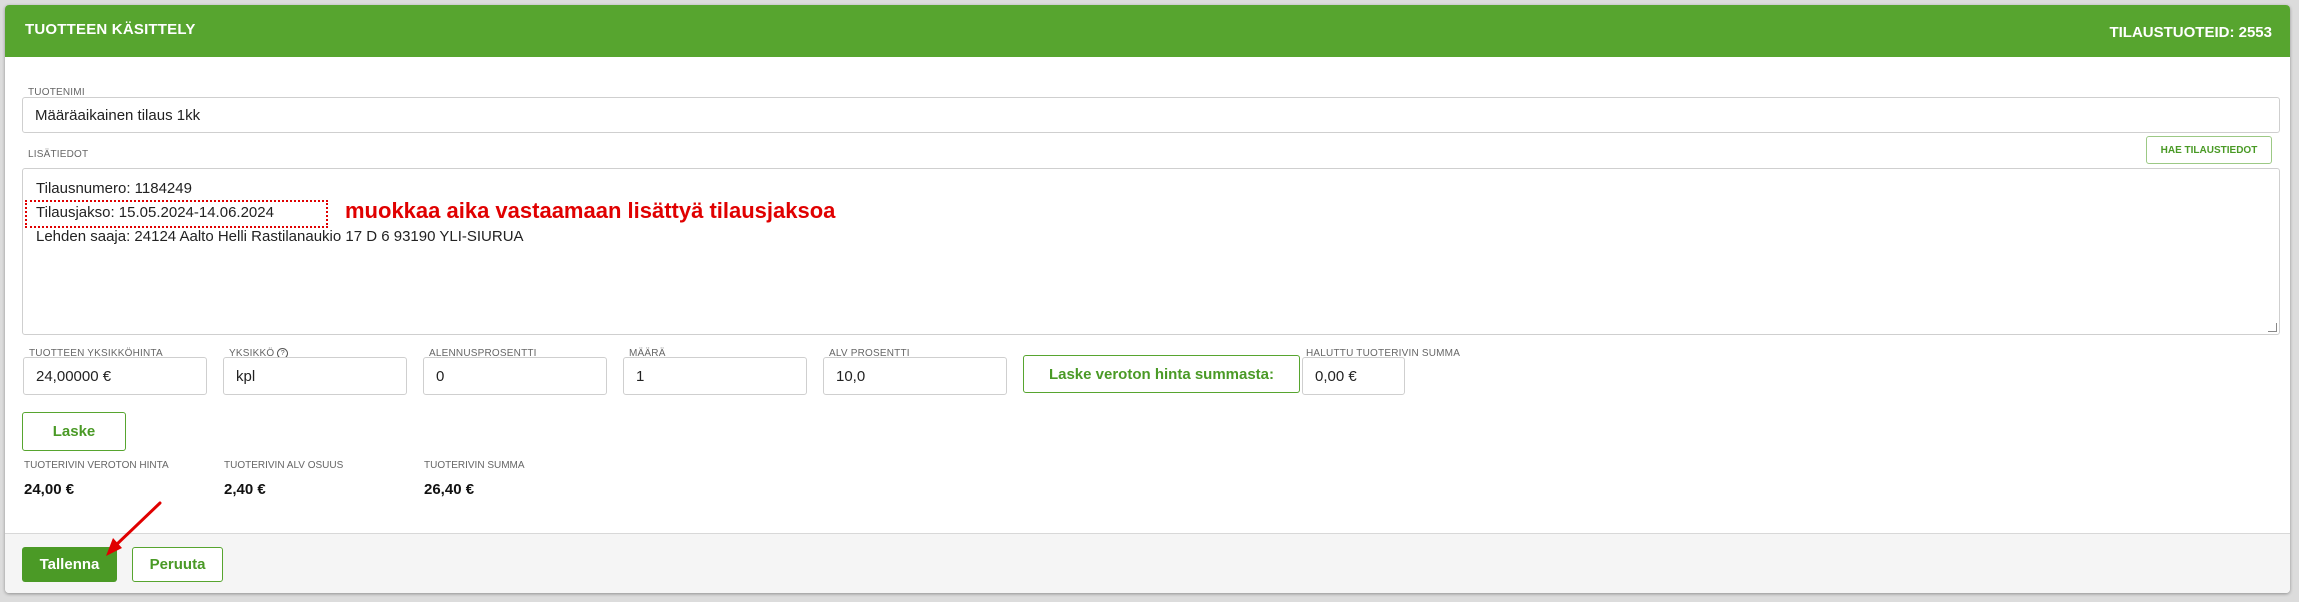 The image size is (2299, 602). I want to click on fetch-order-info-label: HAE TILAUSTIEDOT, so click(2209, 150).